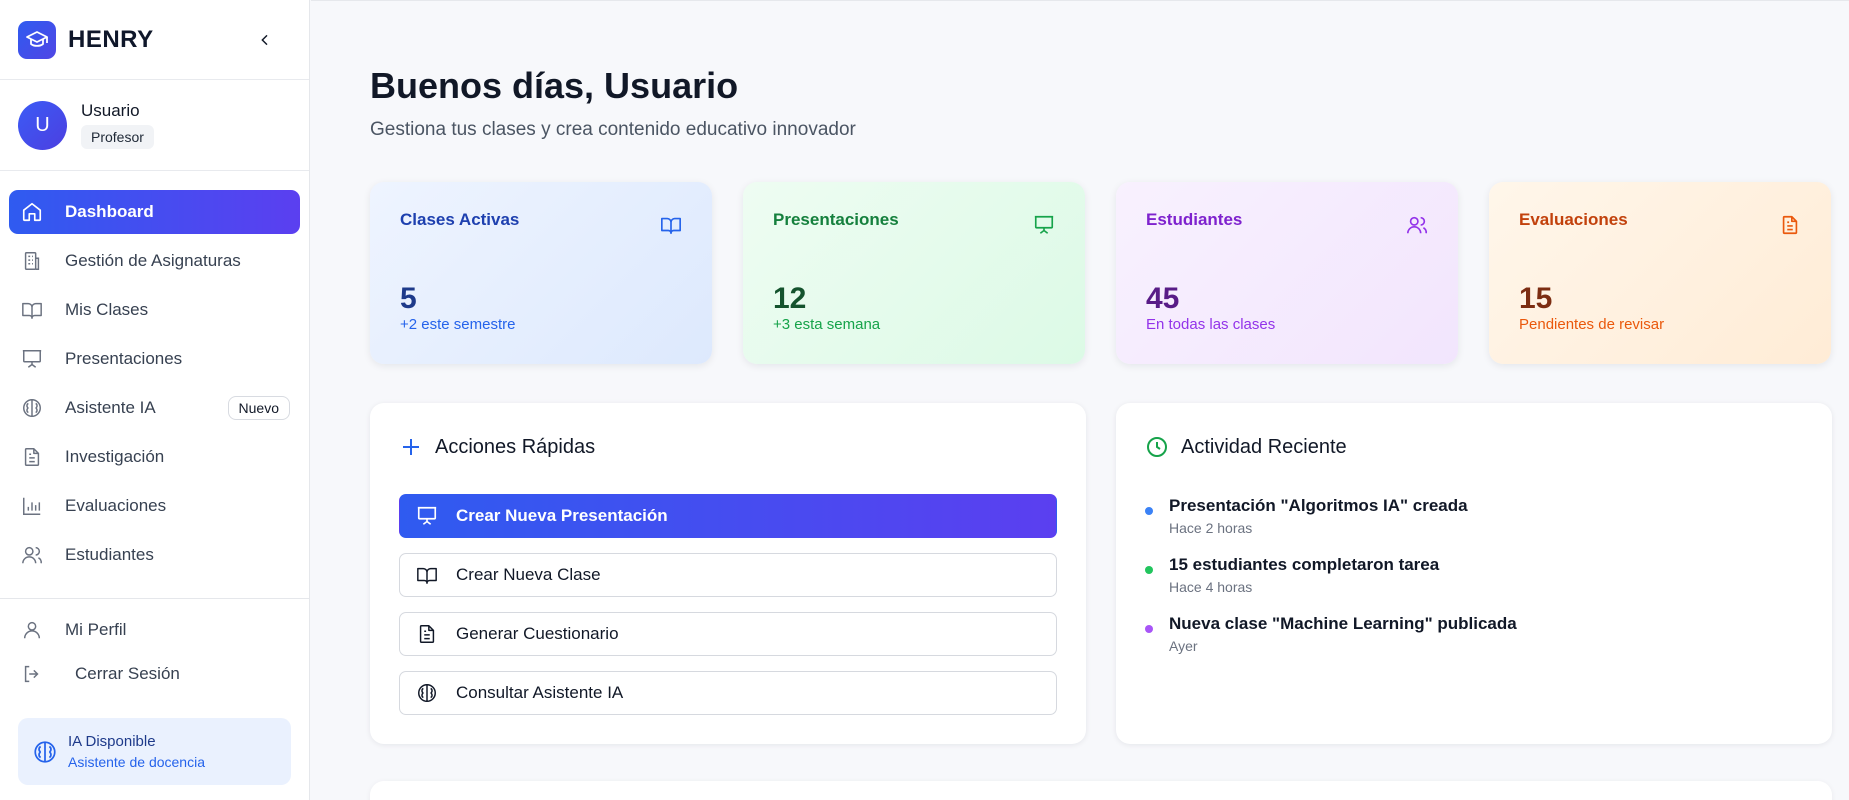  What do you see at coordinates (1211, 528) in the screenshot?
I see `activity-time: Hace 2 horas` at bounding box center [1211, 528].